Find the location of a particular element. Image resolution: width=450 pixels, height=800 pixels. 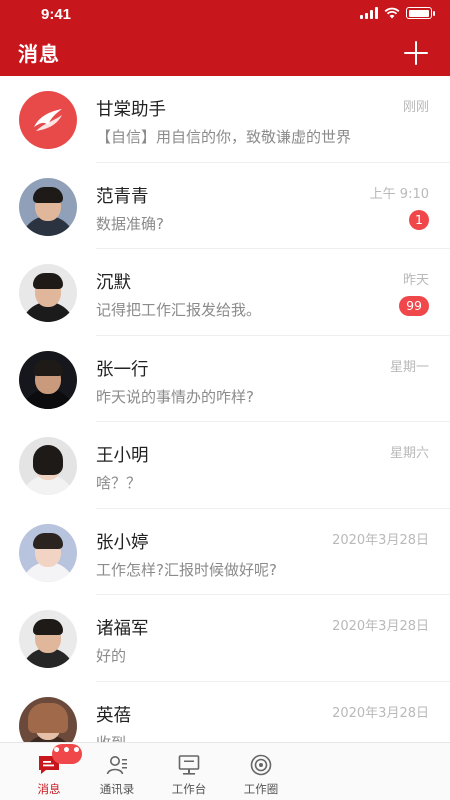

status-icons is located at coordinates (397, 13).